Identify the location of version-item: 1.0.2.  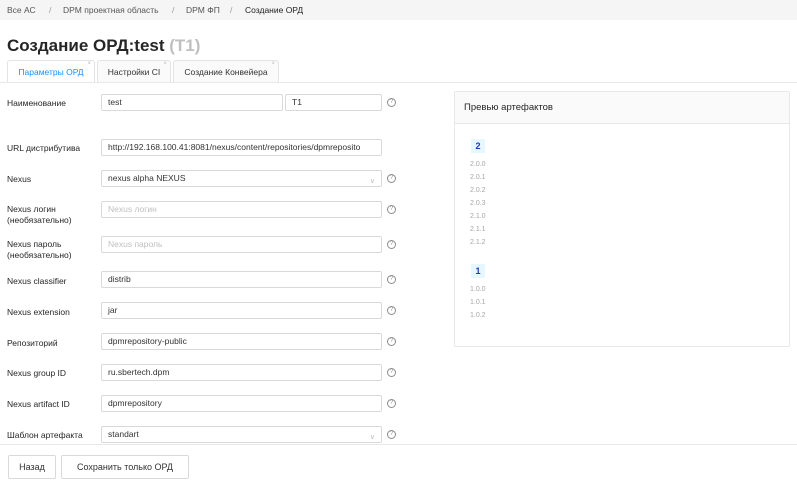
(478, 315).